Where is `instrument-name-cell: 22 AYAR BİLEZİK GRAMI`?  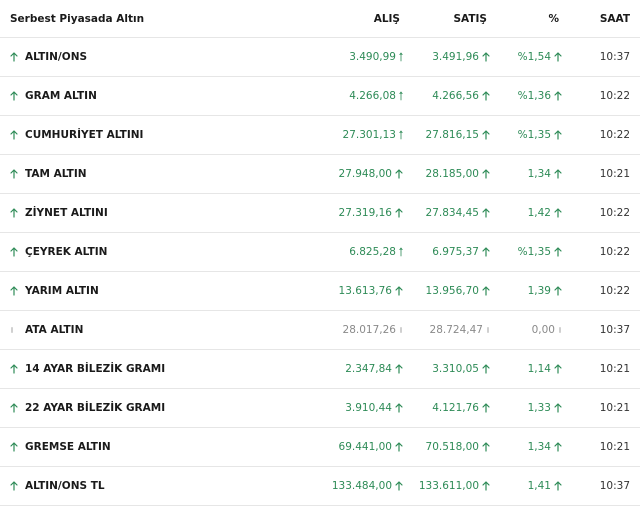
instrument-name-cell: 22 AYAR BİLEZİK GRAMI is located at coordinates (87, 408).